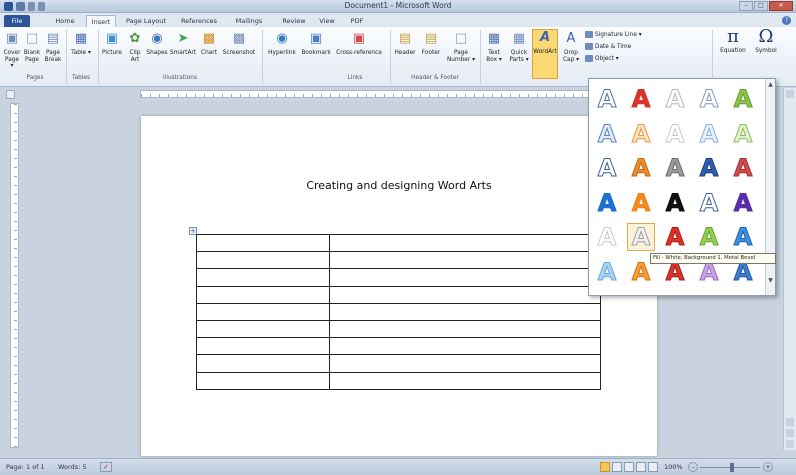 The width and height of the screenshot is (796, 475). What do you see at coordinates (157, 44) in the screenshot?
I see `shapes-button: ◉ Shapes` at bounding box center [157, 44].